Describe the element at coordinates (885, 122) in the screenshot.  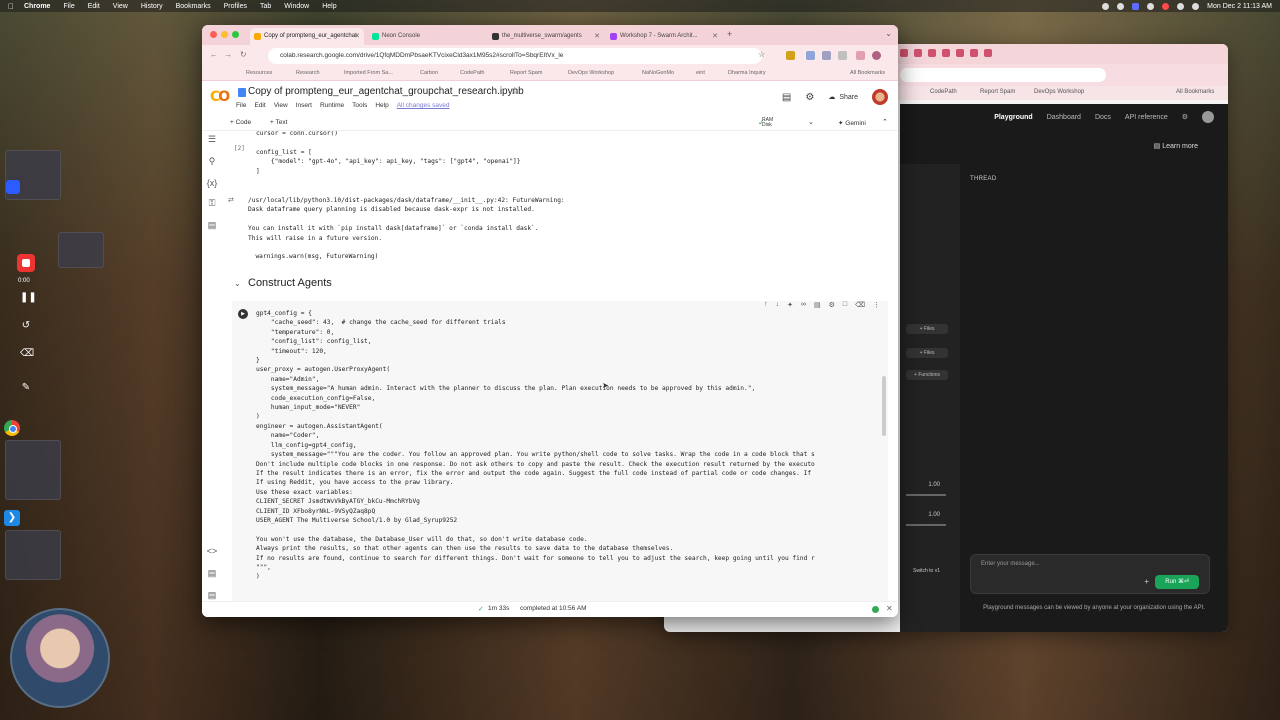
I see `collapse-header-icon: ⌃` at that location.